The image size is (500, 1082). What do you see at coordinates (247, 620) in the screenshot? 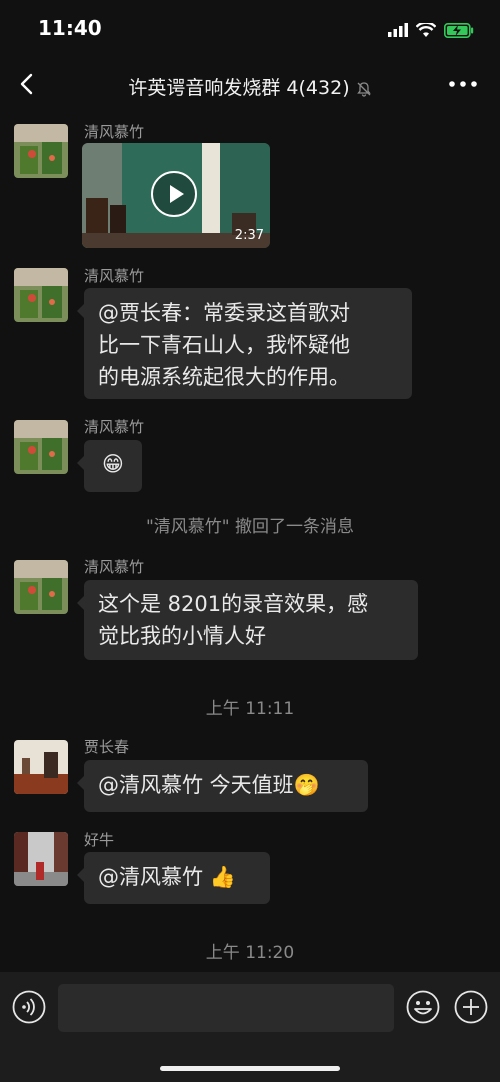
I see `message-bubble: 这个是 8201的录音效果，感 觉比我的小情人好` at bounding box center [247, 620].